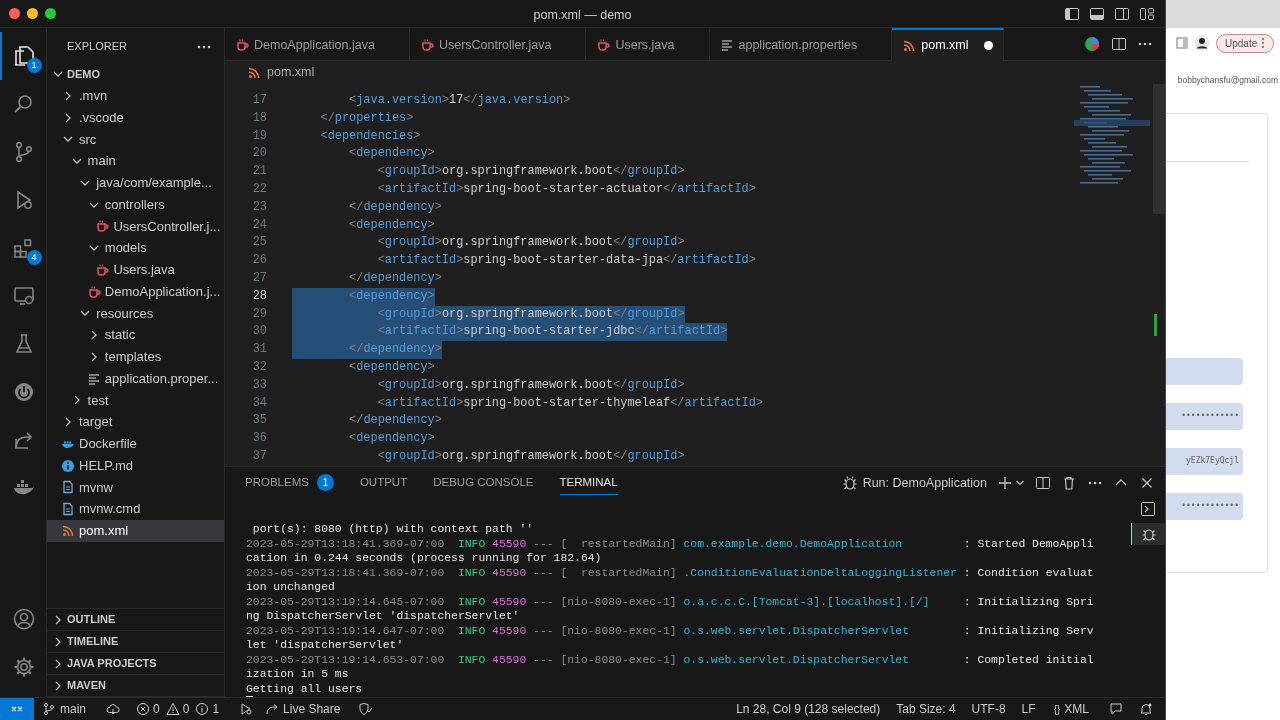  I want to click on editor-tab: Users.java, so click(648, 44).